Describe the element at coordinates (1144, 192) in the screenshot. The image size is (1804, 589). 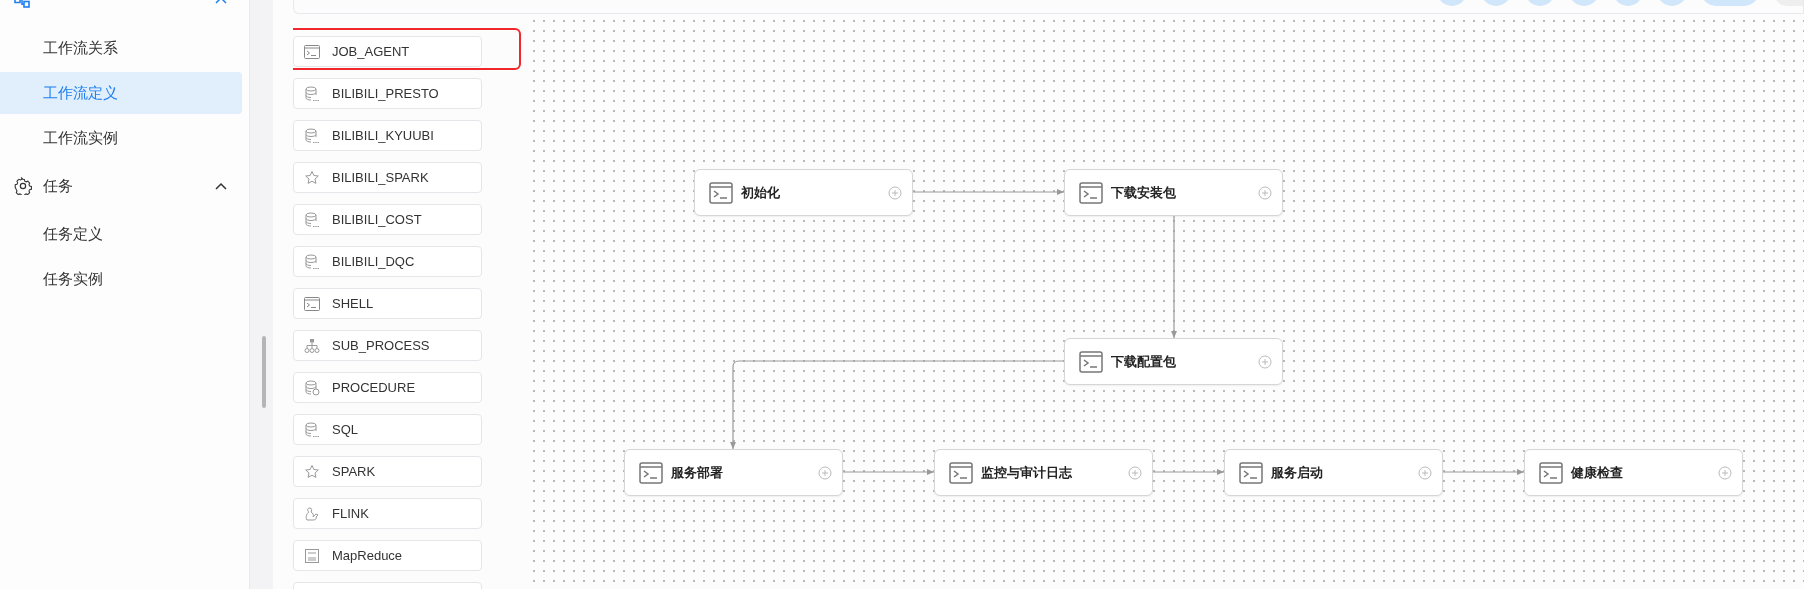
I see `task-node-label: 下载安装包` at that location.